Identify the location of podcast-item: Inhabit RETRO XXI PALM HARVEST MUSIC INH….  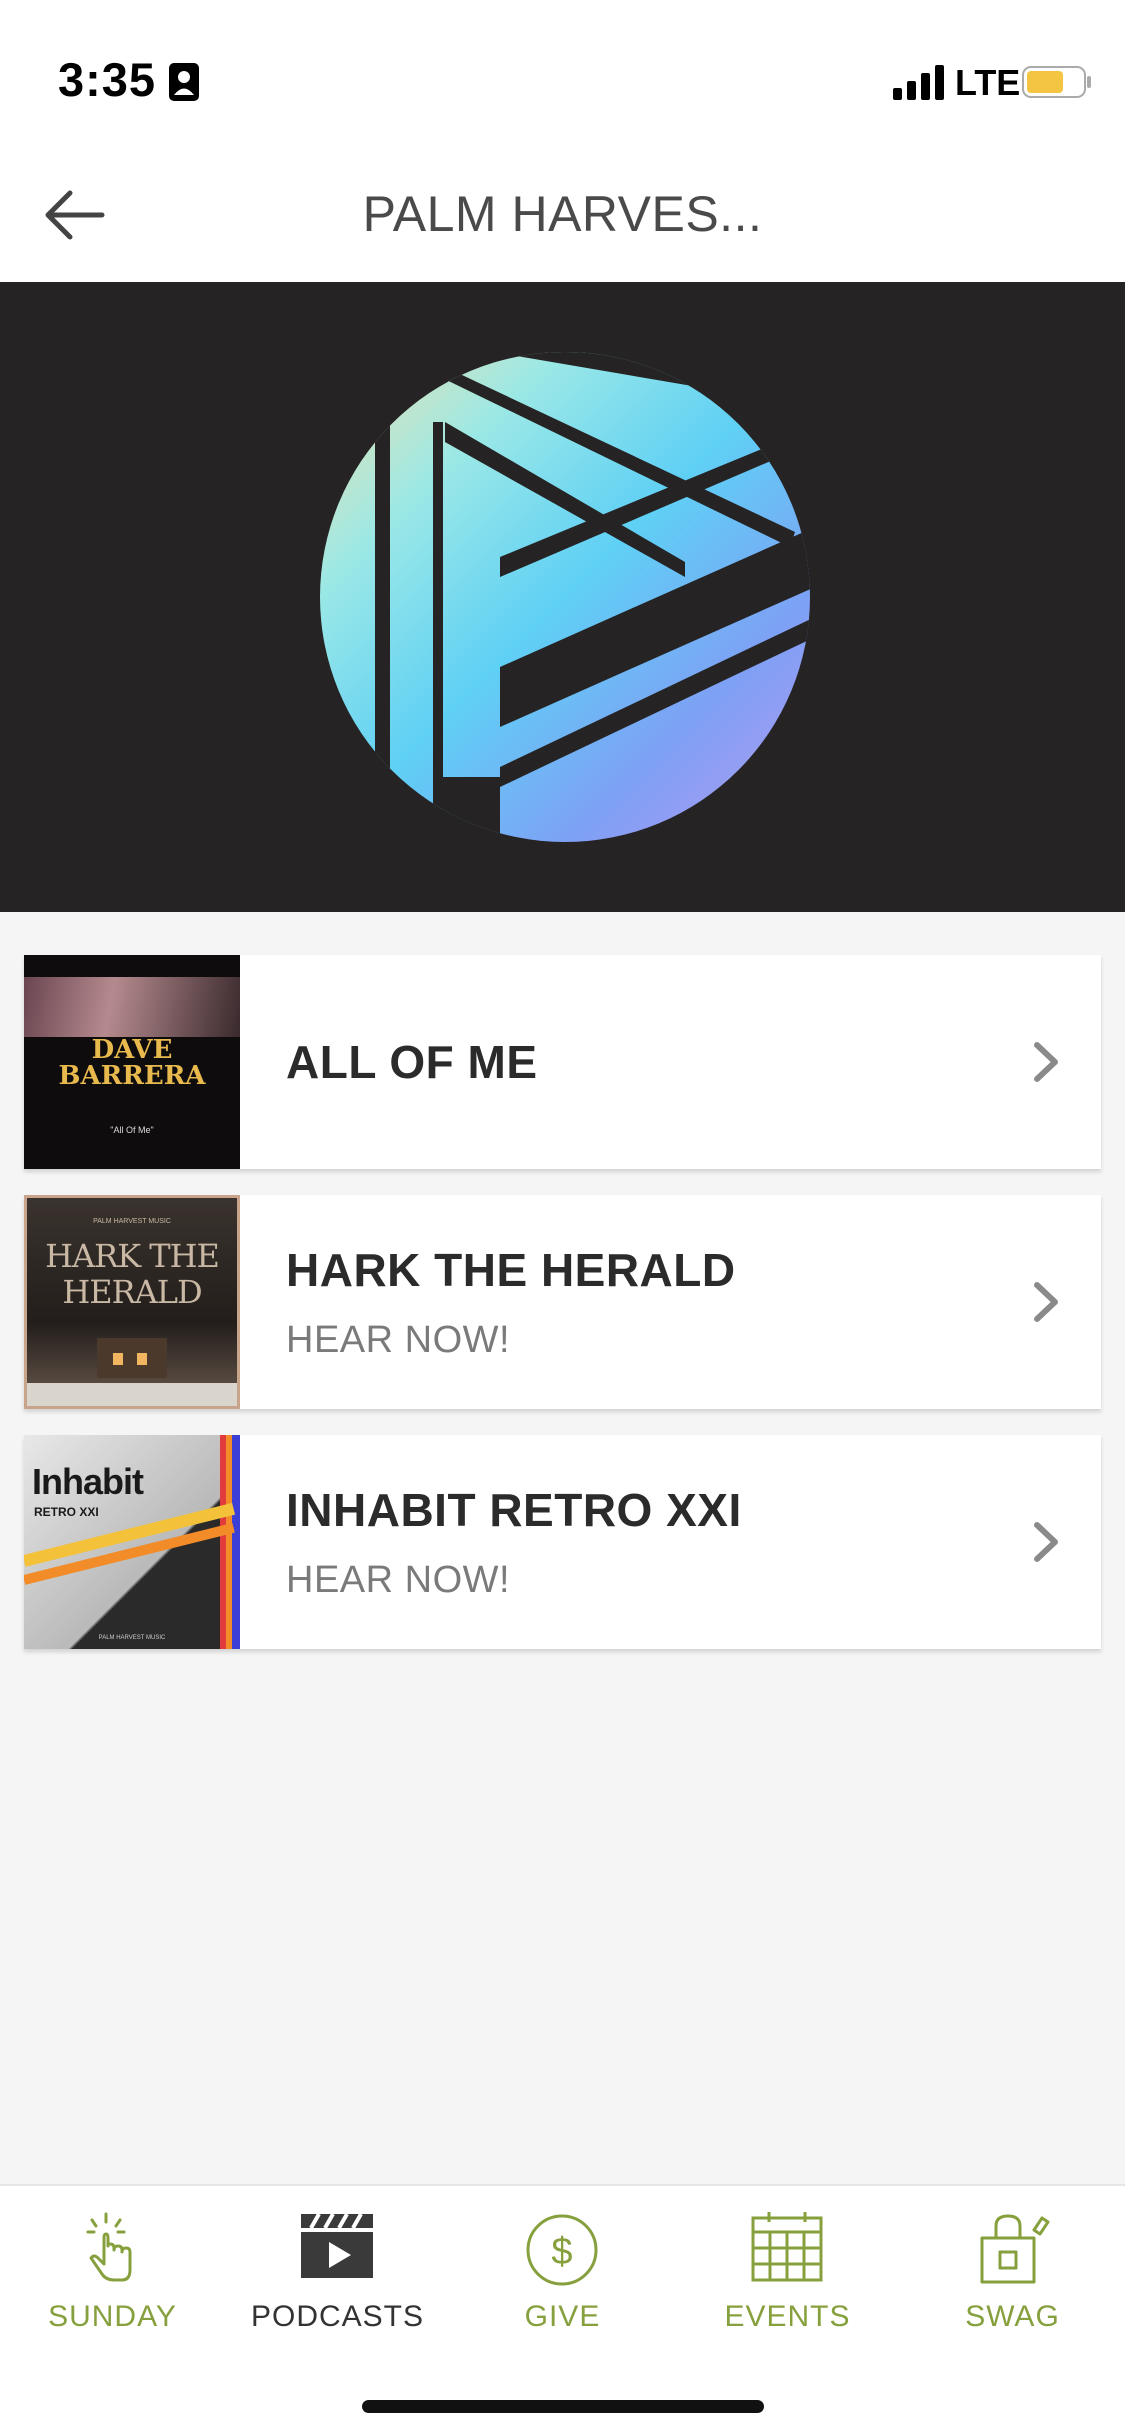
(562, 1542).